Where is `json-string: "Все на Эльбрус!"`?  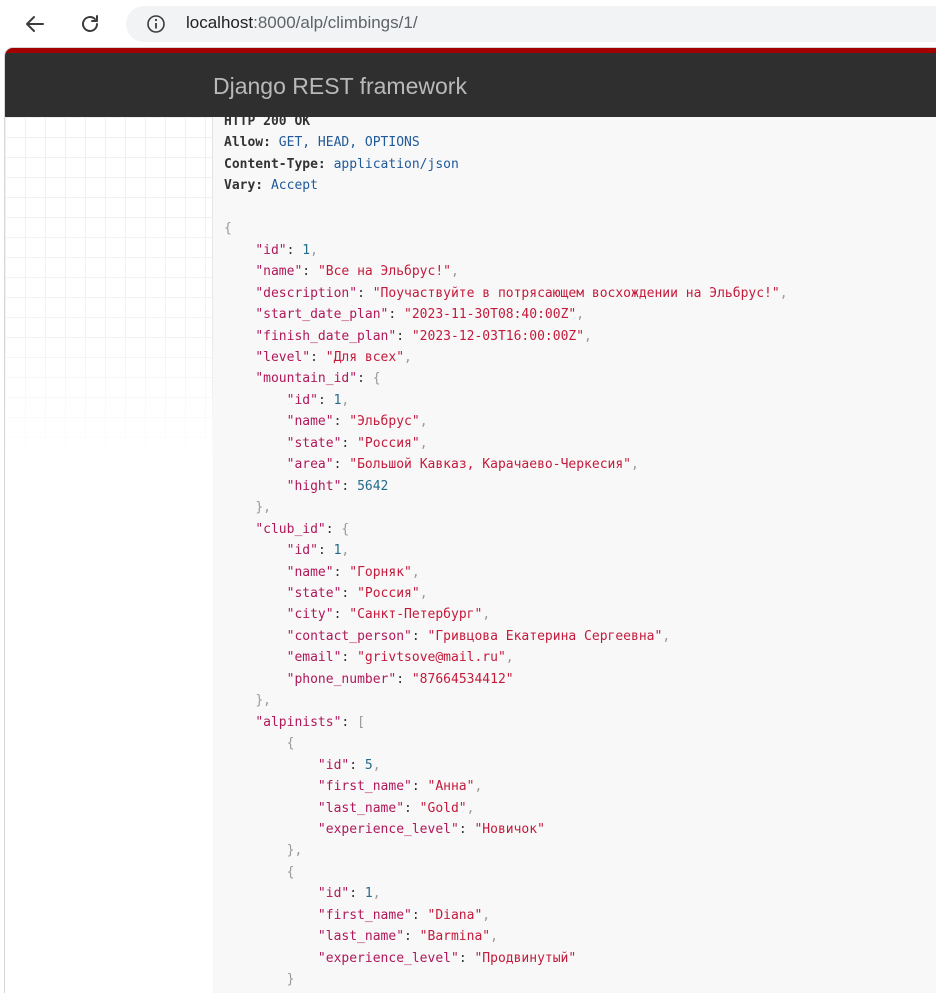 json-string: "Все на Эльбрус!" is located at coordinates (384, 272).